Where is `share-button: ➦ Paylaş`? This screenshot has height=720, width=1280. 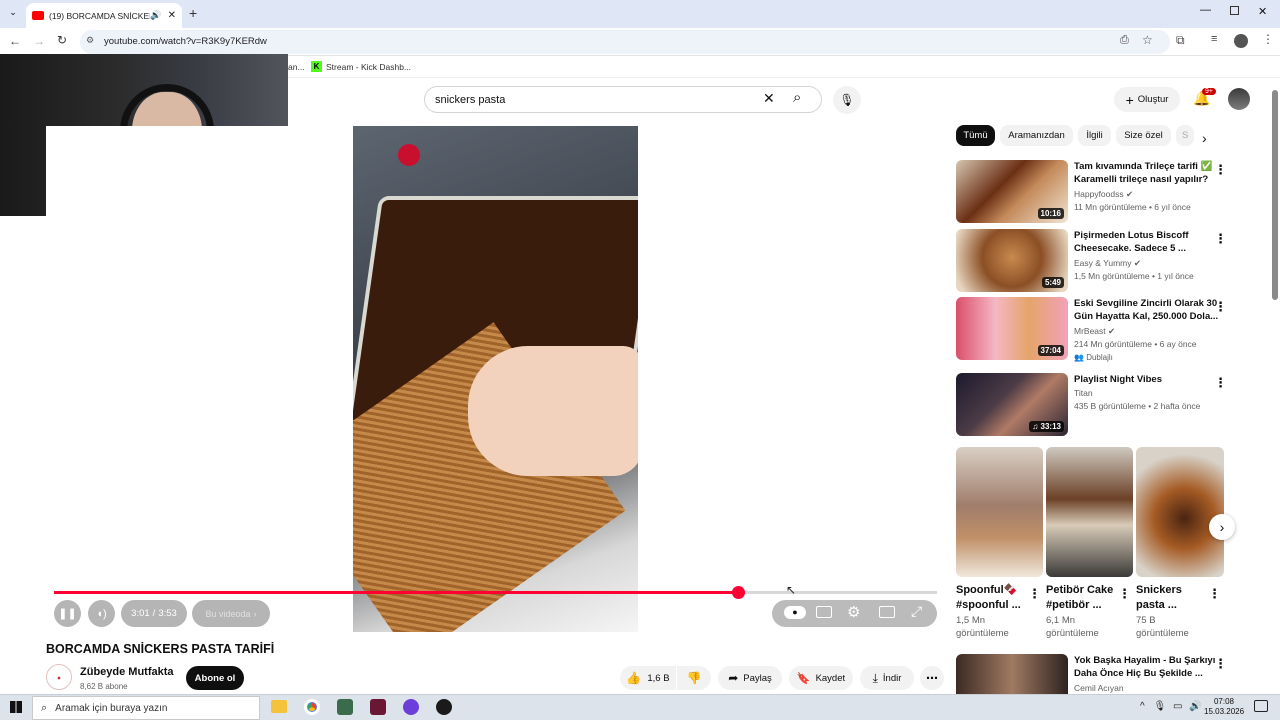 share-button: ➦ Paylaş is located at coordinates (750, 678).